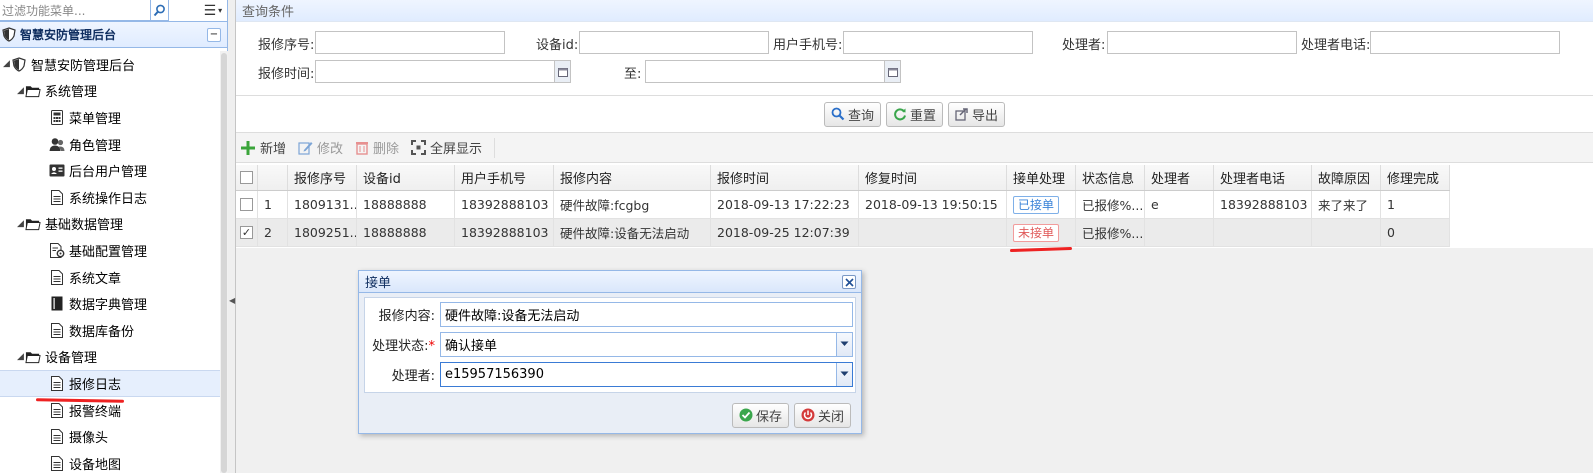 The image size is (1593, 473). Describe the element at coordinates (504, 177) in the screenshot. I see `column-header: 用户手机号` at that location.